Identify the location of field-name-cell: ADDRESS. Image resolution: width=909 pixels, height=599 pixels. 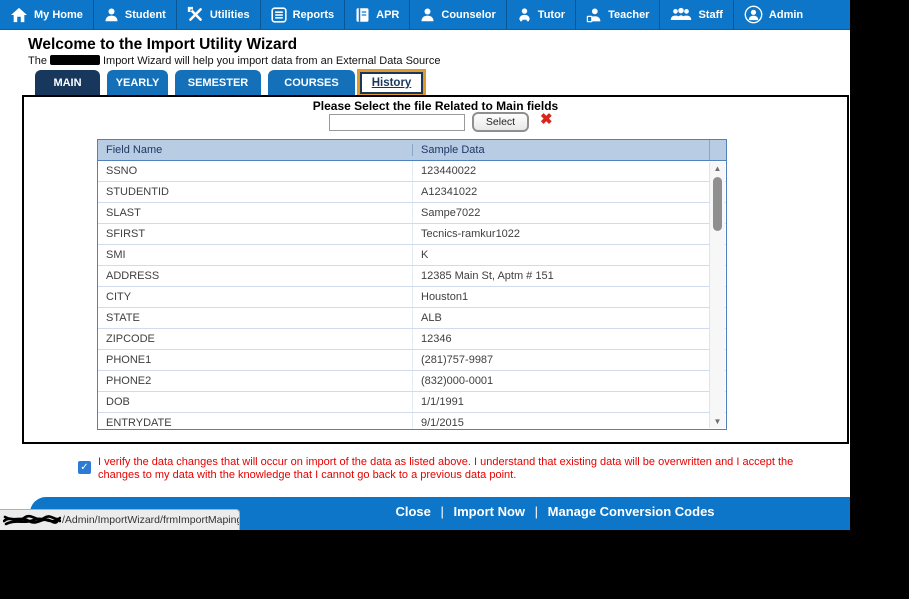
(133, 276).